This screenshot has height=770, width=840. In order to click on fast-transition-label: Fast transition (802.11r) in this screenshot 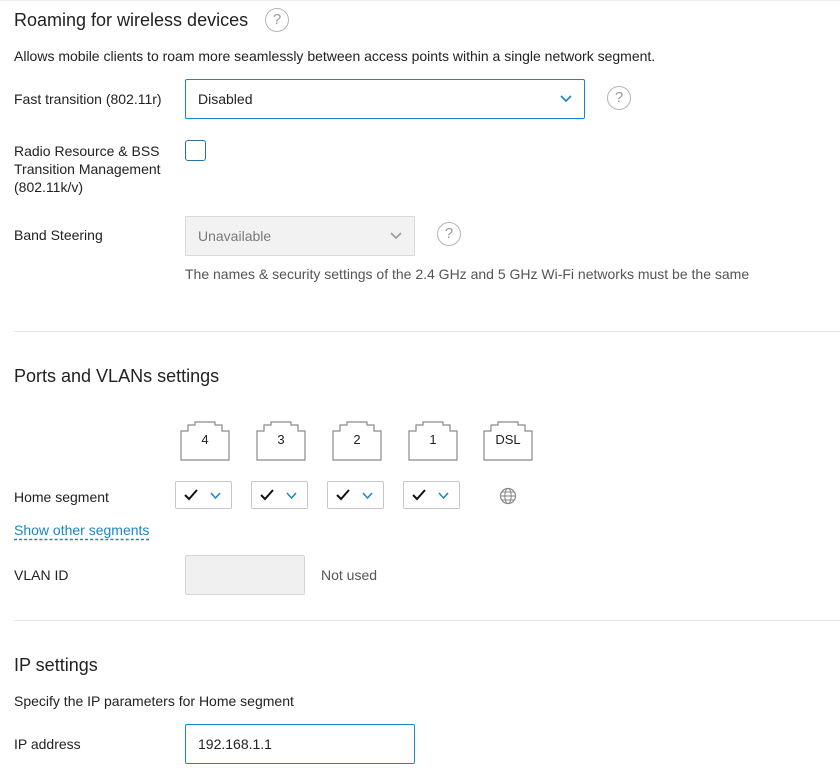, I will do `click(88, 99)`.